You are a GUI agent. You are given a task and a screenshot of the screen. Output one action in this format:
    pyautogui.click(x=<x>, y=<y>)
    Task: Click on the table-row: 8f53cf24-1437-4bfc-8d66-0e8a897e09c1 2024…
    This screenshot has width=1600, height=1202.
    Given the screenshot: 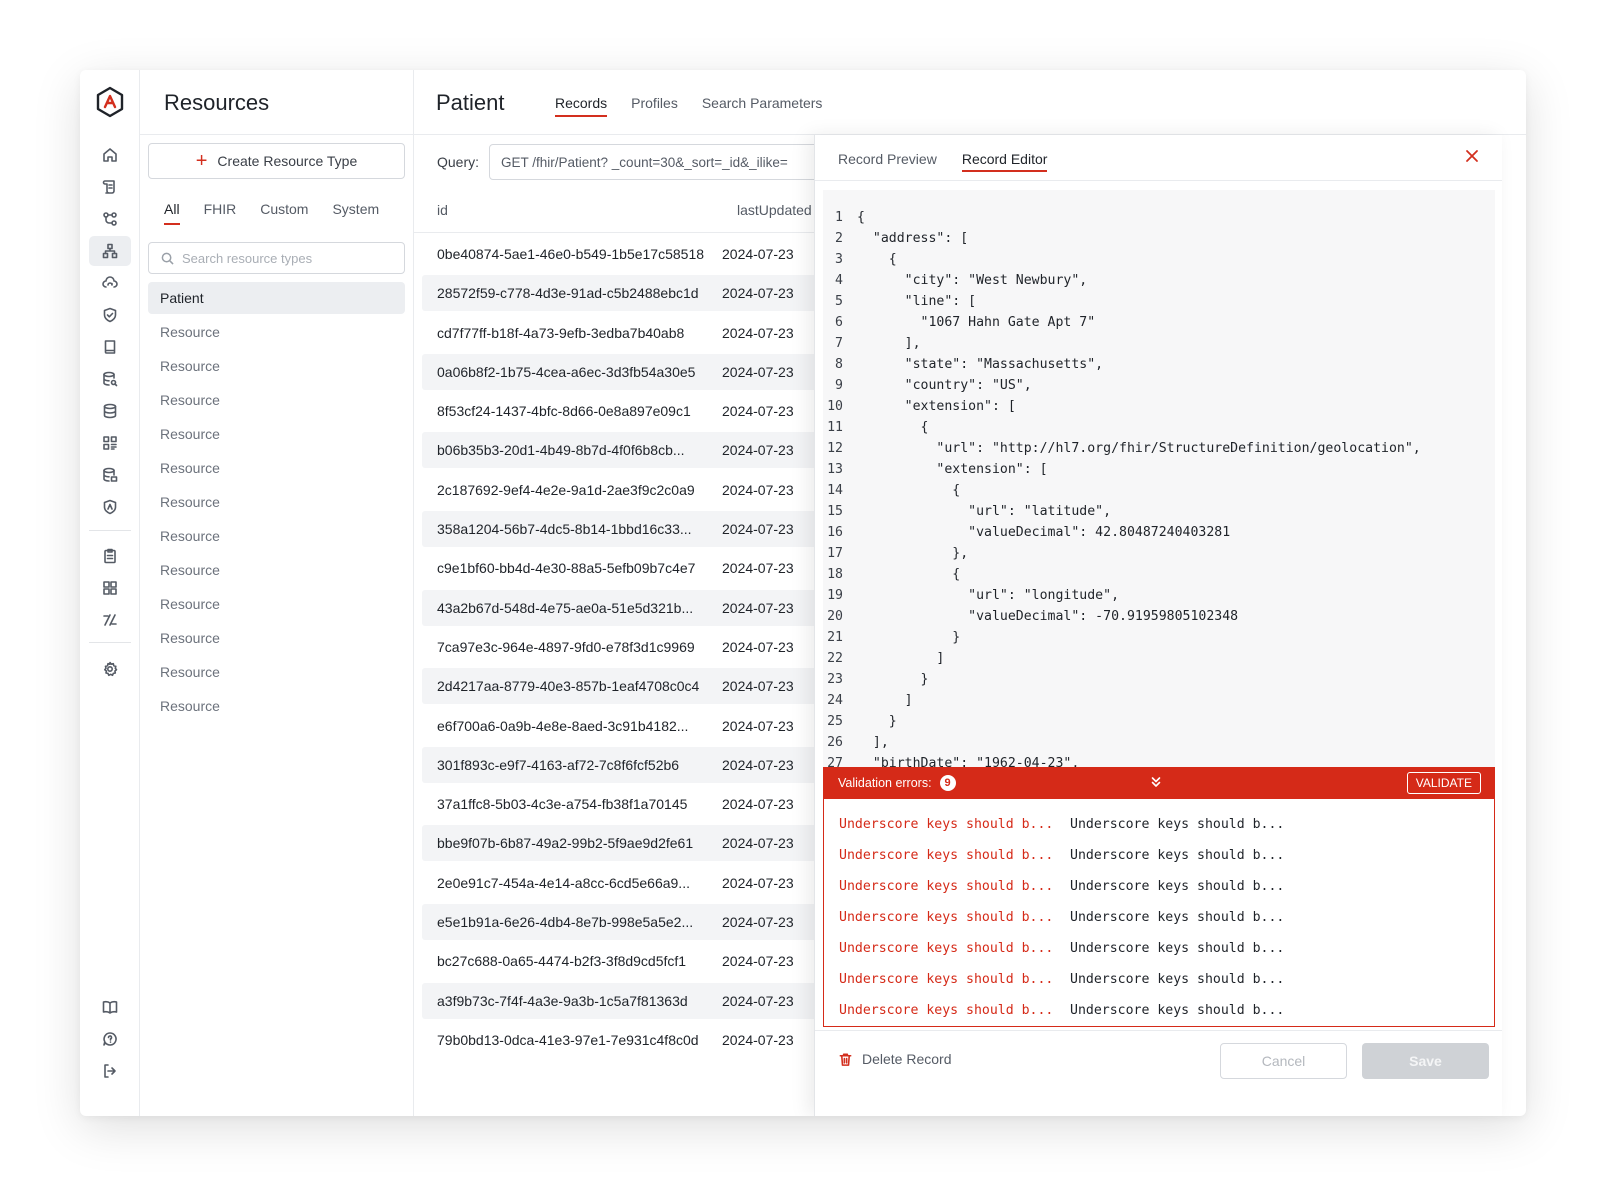 What is the action you would take?
    pyautogui.click(x=618, y=411)
    